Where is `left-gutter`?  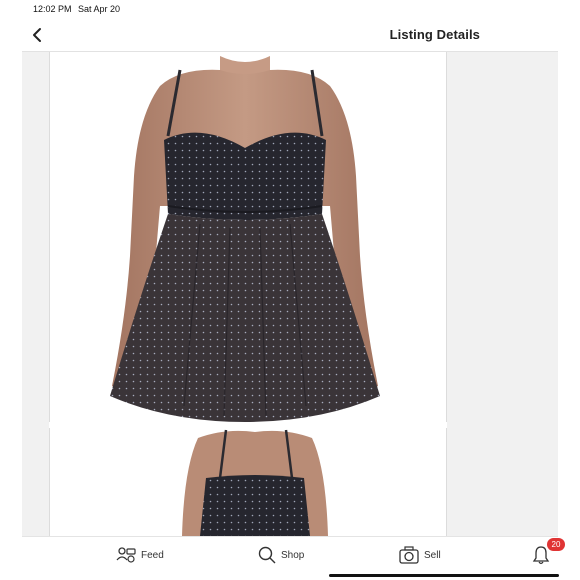 left-gutter is located at coordinates (35, 294).